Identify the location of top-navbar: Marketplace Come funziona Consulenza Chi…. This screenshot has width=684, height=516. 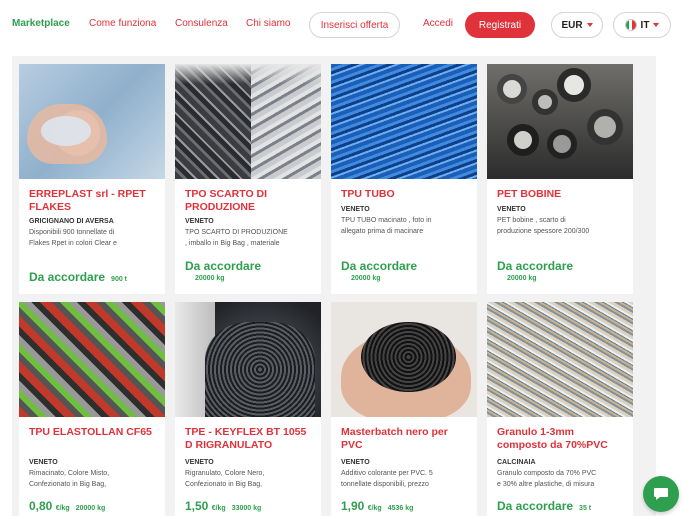
(342, 25).